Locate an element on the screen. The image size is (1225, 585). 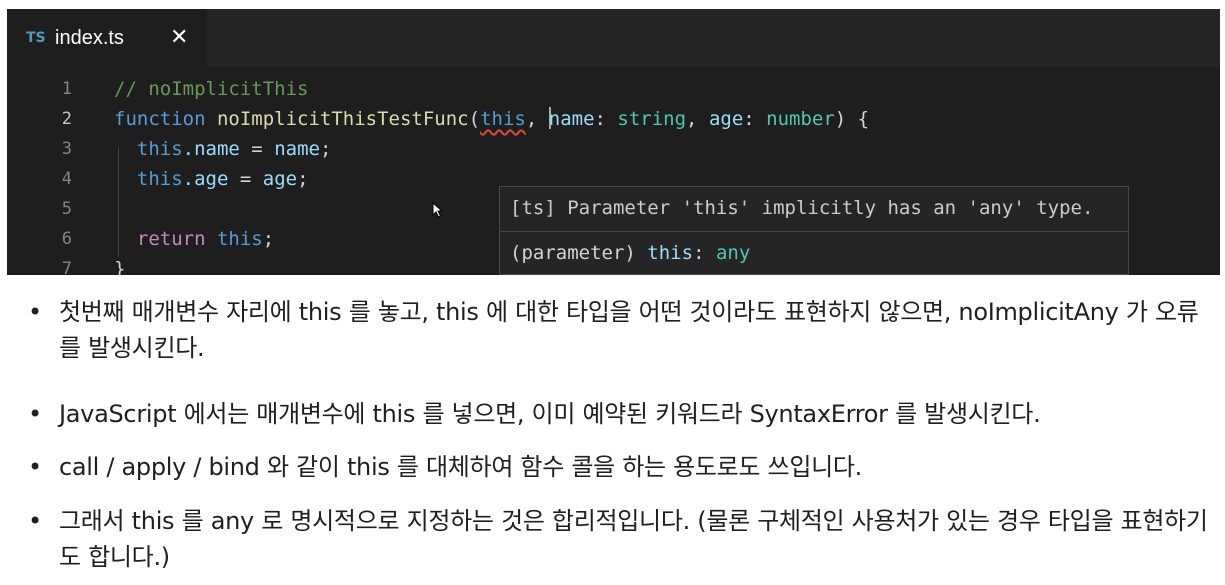
typescript-file-icon: TS is located at coordinates (36, 38).